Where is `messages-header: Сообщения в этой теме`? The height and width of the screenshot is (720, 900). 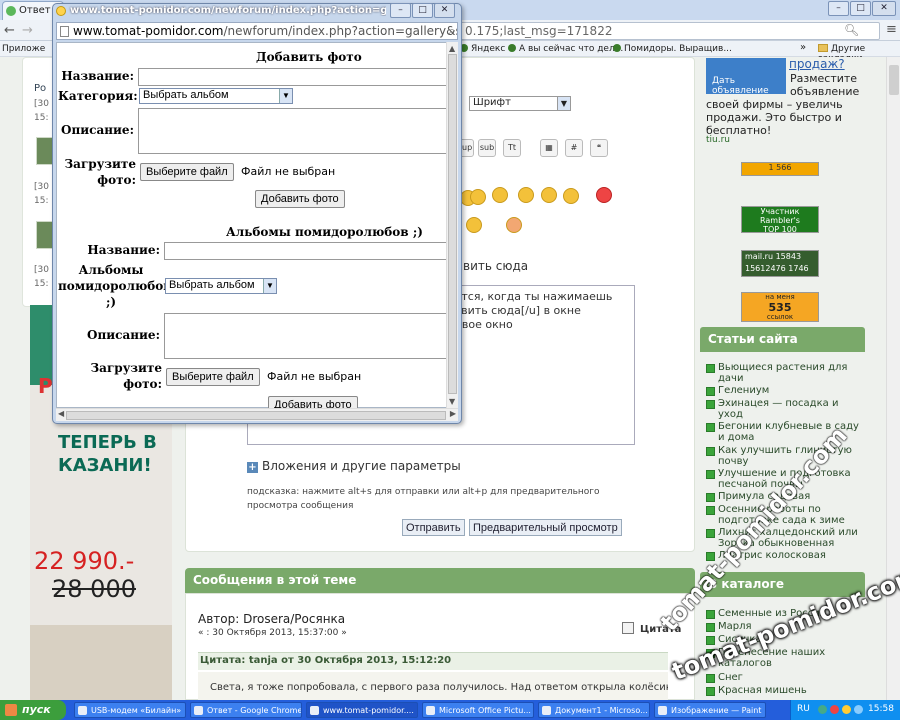
messages-header: Сообщения в этой теме is located at coordinates (440, 580).